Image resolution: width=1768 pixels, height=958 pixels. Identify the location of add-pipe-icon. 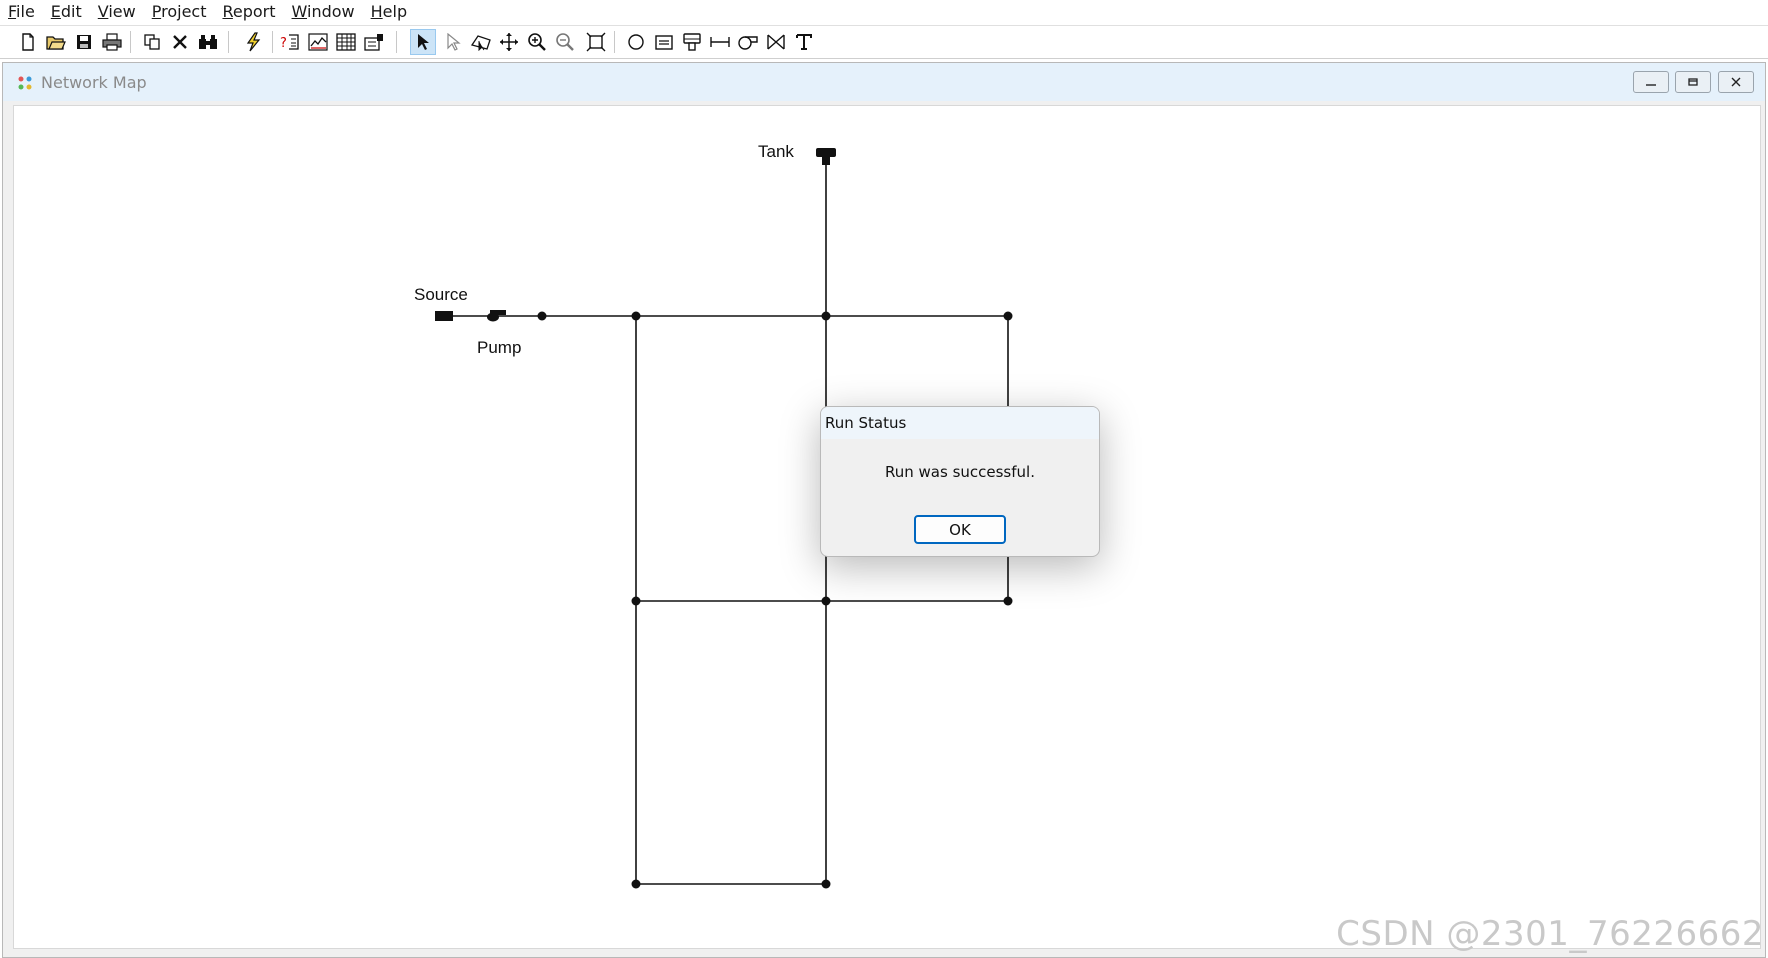
(720, 42).